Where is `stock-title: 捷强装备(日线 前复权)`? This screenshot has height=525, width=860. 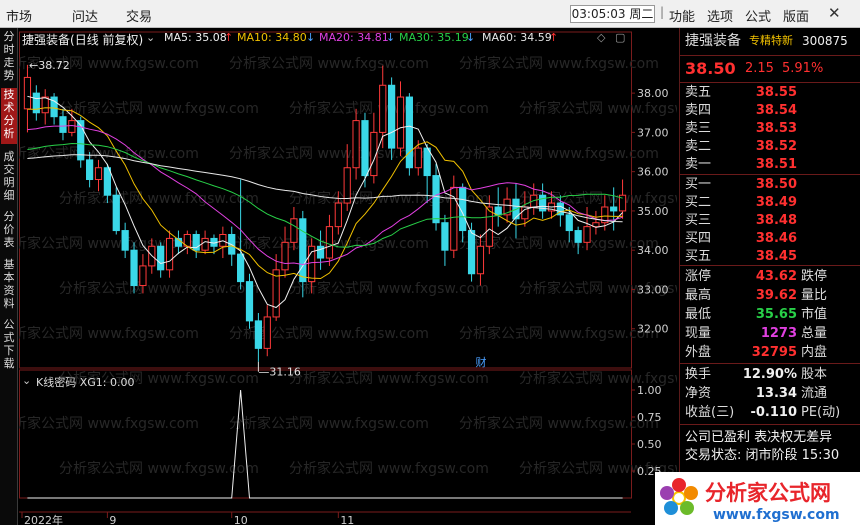
stock-title: 捷强装备(日线 前复权) is located at coordinates (82, 39).